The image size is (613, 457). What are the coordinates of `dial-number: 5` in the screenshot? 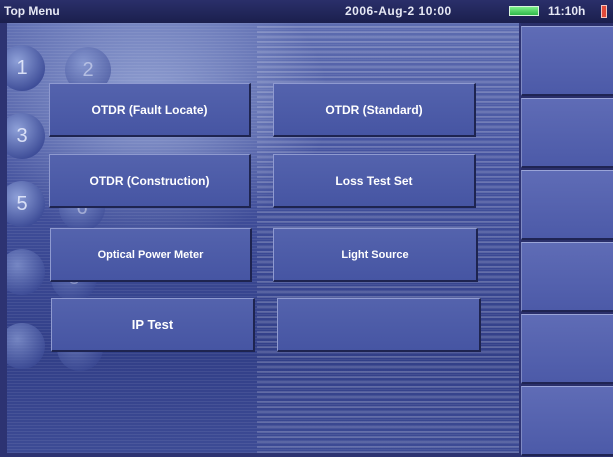 It's located at (26, 204).